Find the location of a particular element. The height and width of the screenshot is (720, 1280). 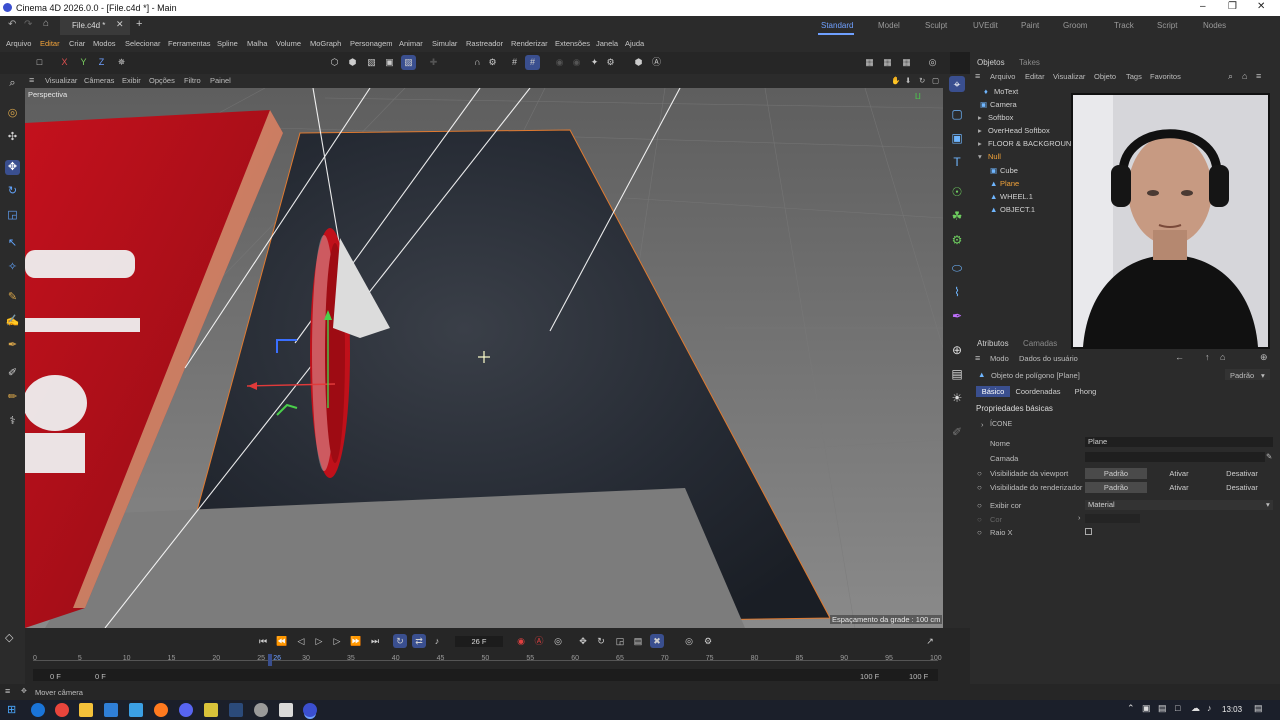

menu-rastreador: Rastreador is located at coordinates (484, 43).